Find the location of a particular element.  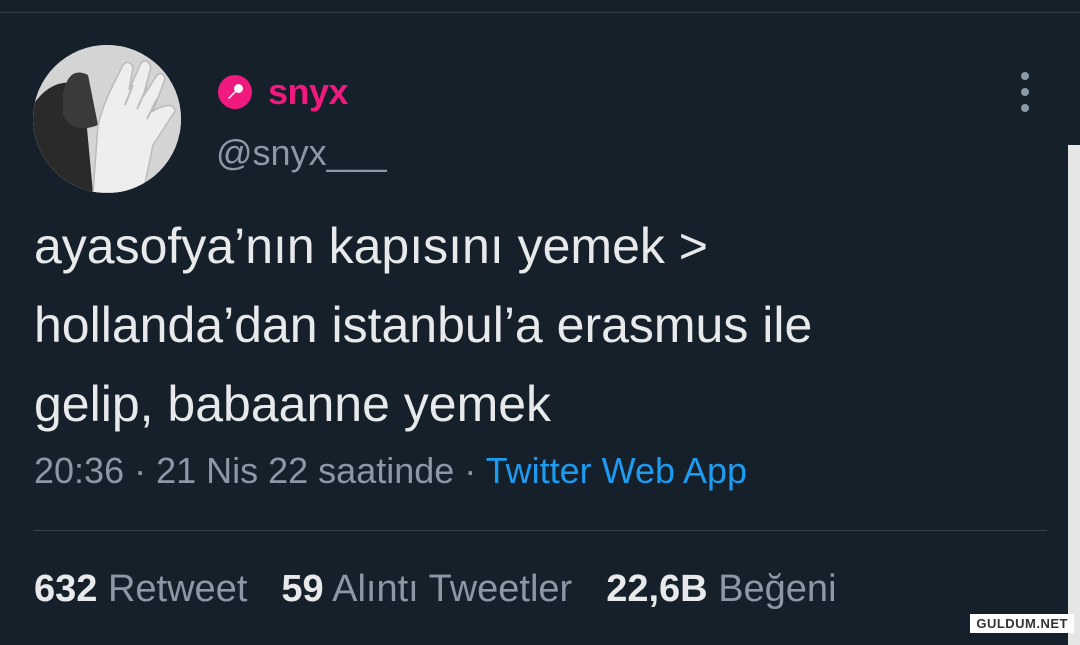

like-label: Beğeni is located at coordinates (777, 589).